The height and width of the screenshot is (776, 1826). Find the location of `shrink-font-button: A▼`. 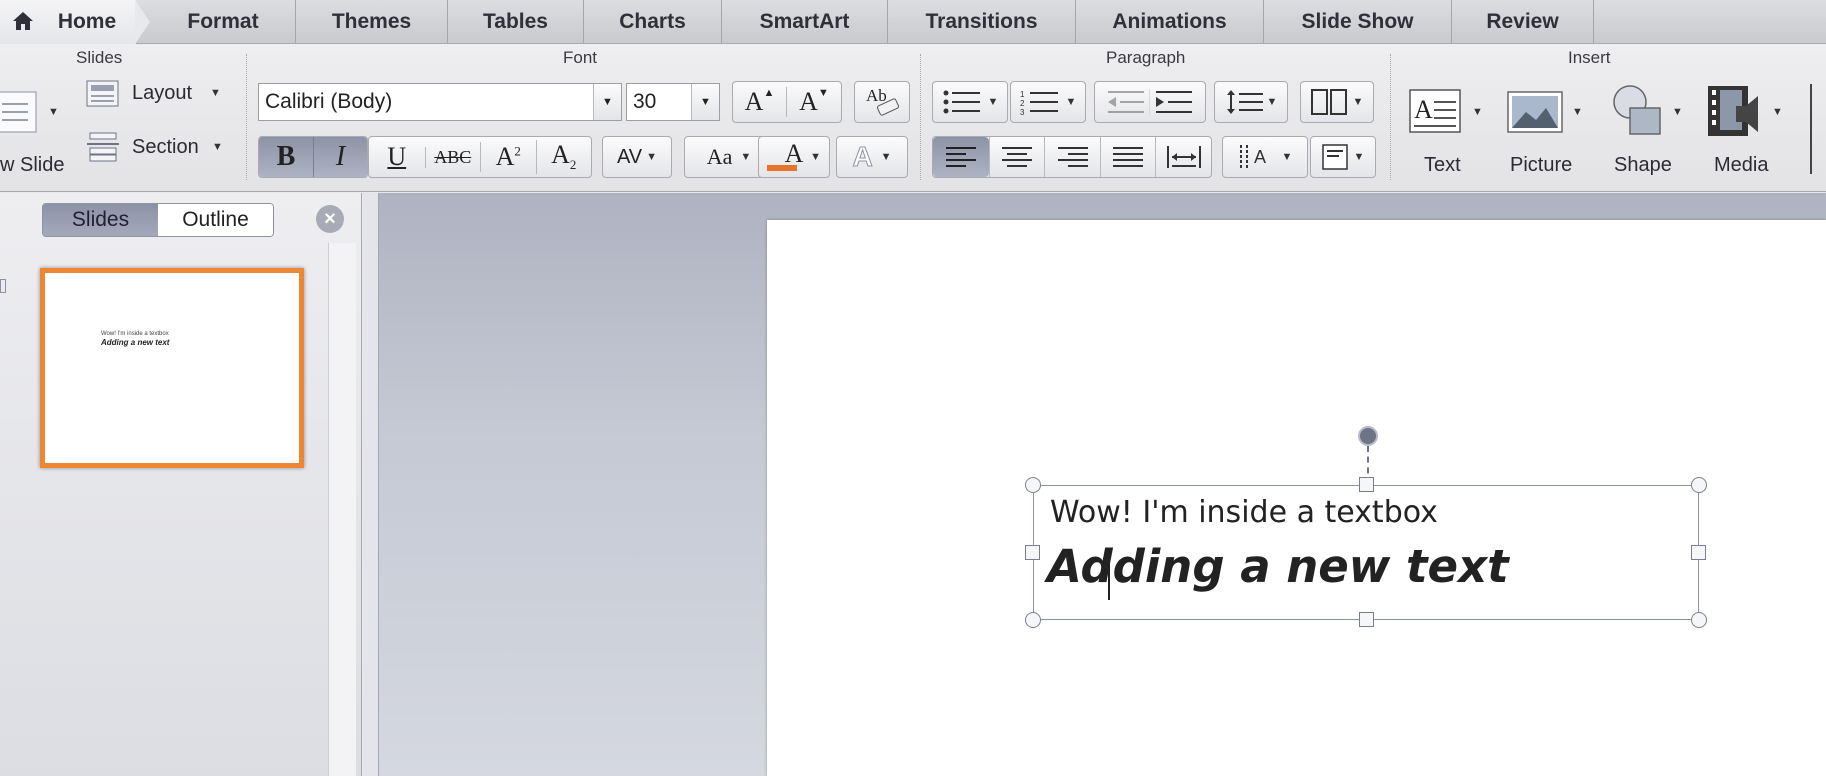

shrink-font-button: A▼ is located at coordinates (814, 102).